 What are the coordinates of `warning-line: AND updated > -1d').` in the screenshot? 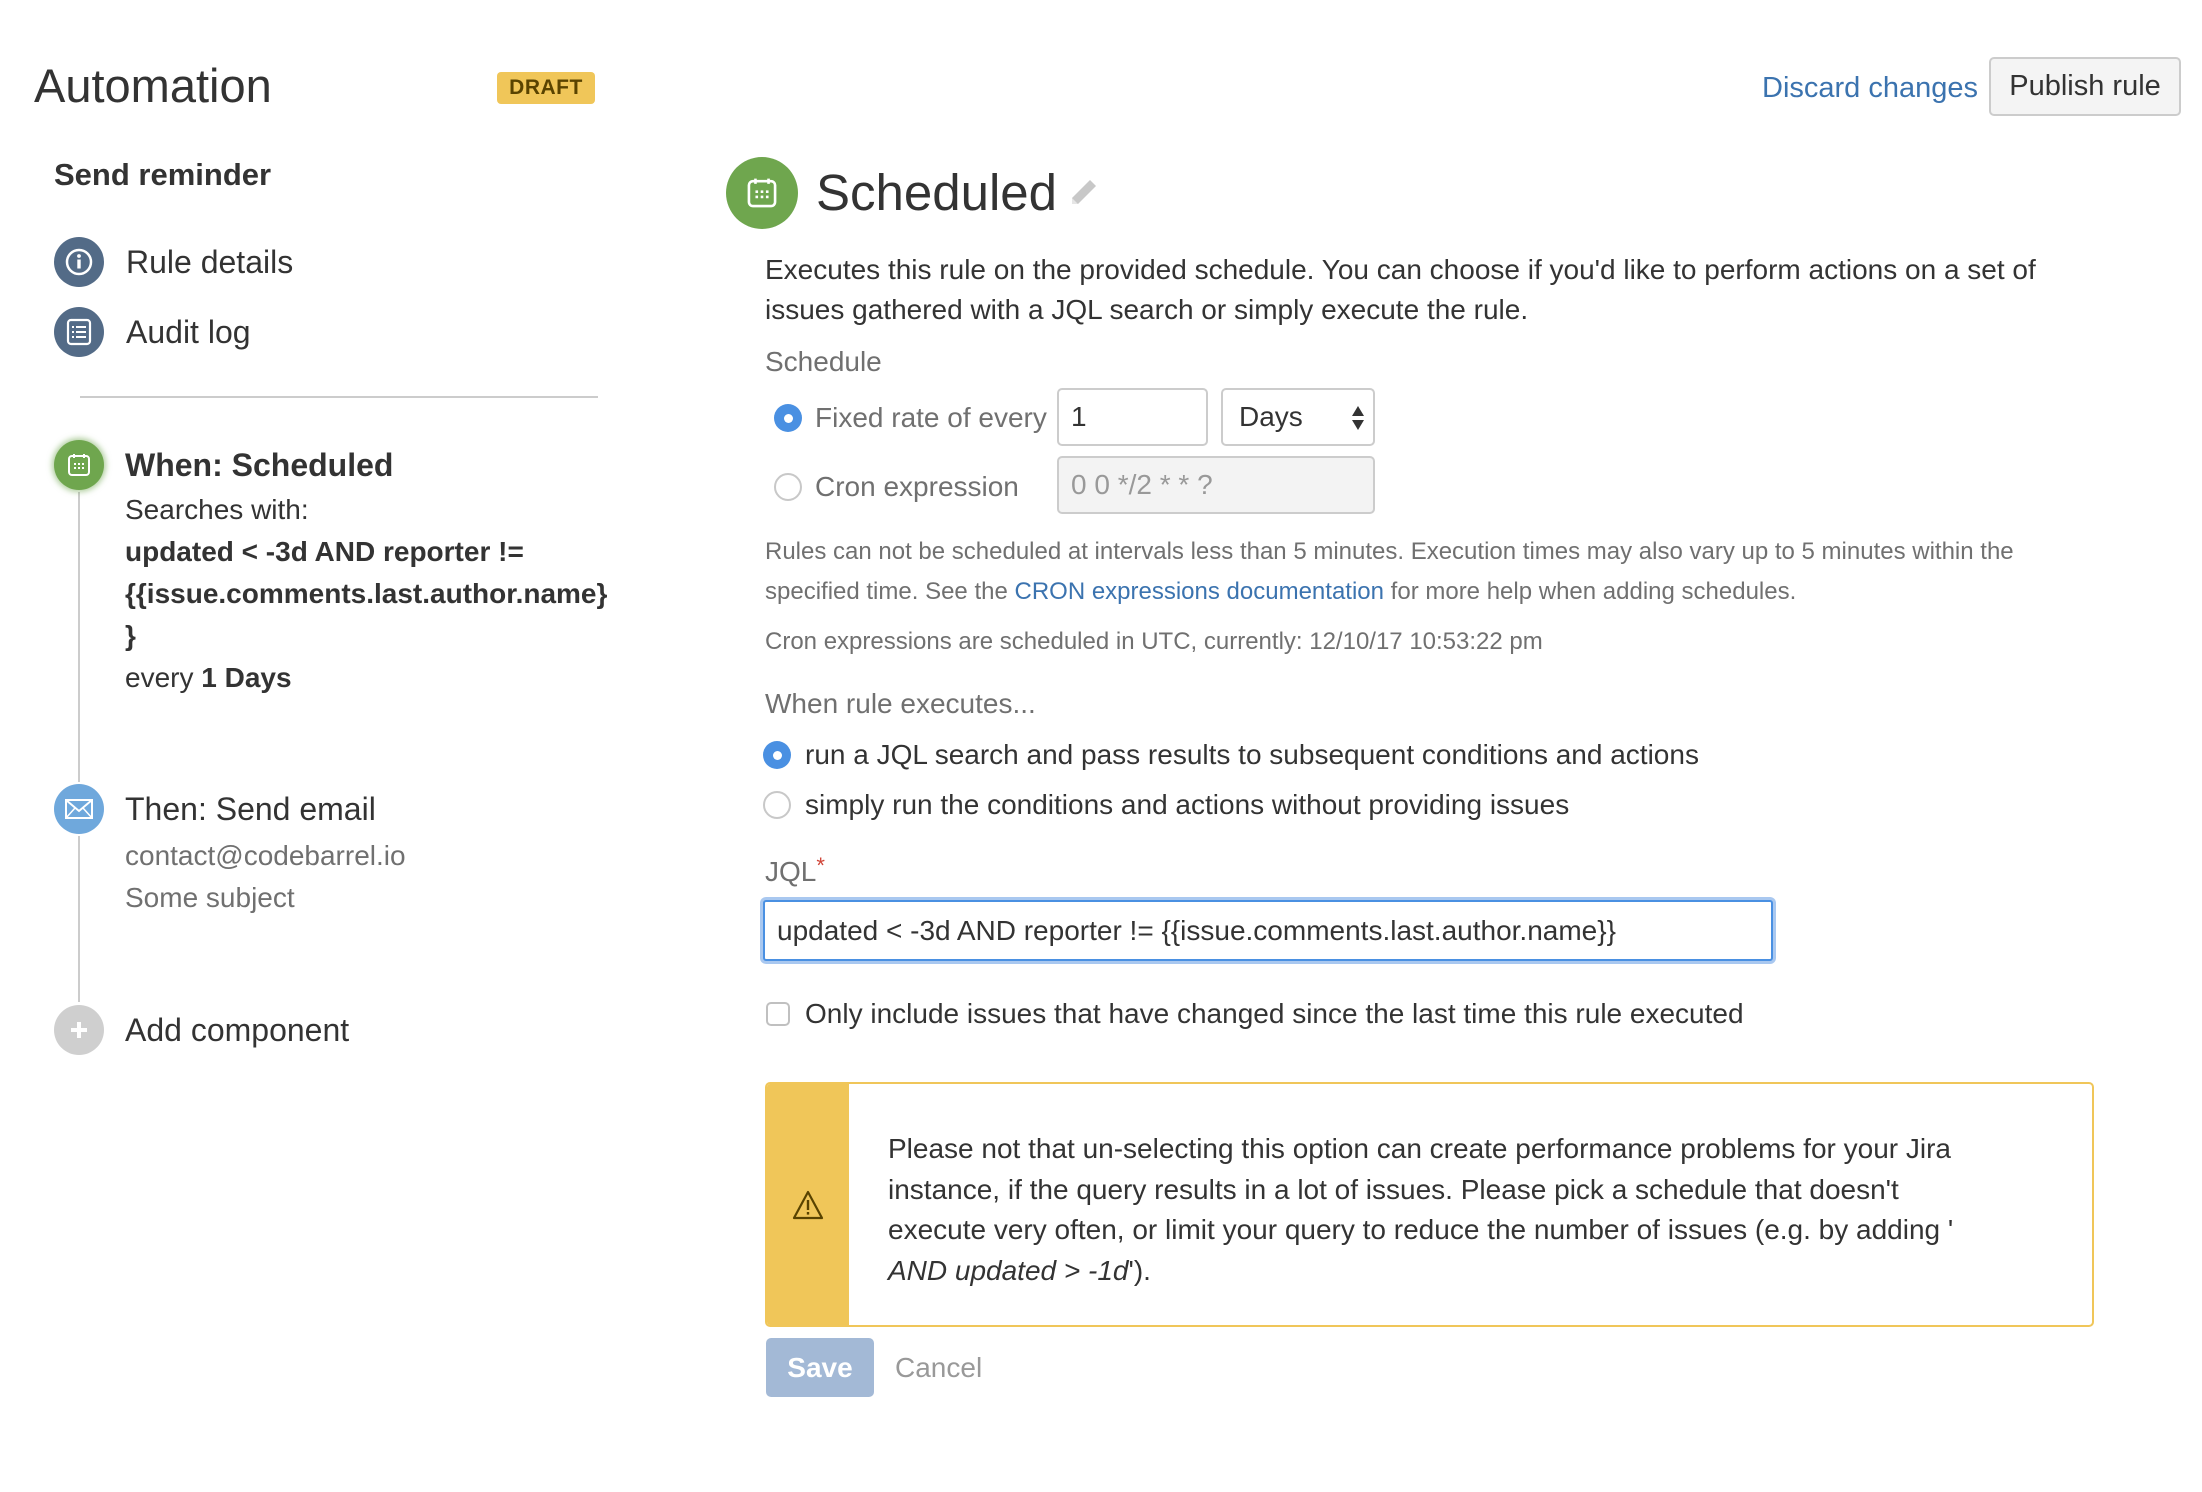 It's located at (1443, 1271).